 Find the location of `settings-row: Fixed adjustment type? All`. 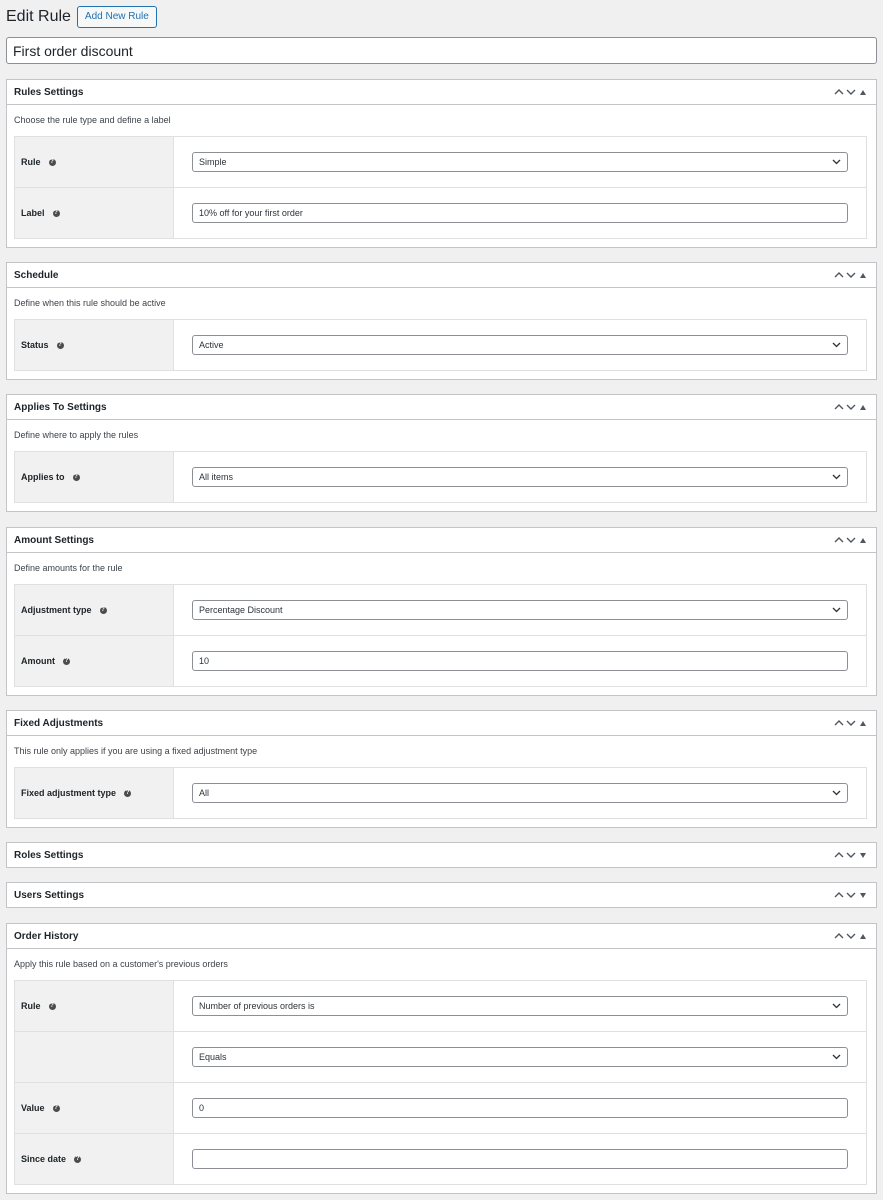

settings-row: Fixed adjustment type? All is located at coordinates (440, 793).